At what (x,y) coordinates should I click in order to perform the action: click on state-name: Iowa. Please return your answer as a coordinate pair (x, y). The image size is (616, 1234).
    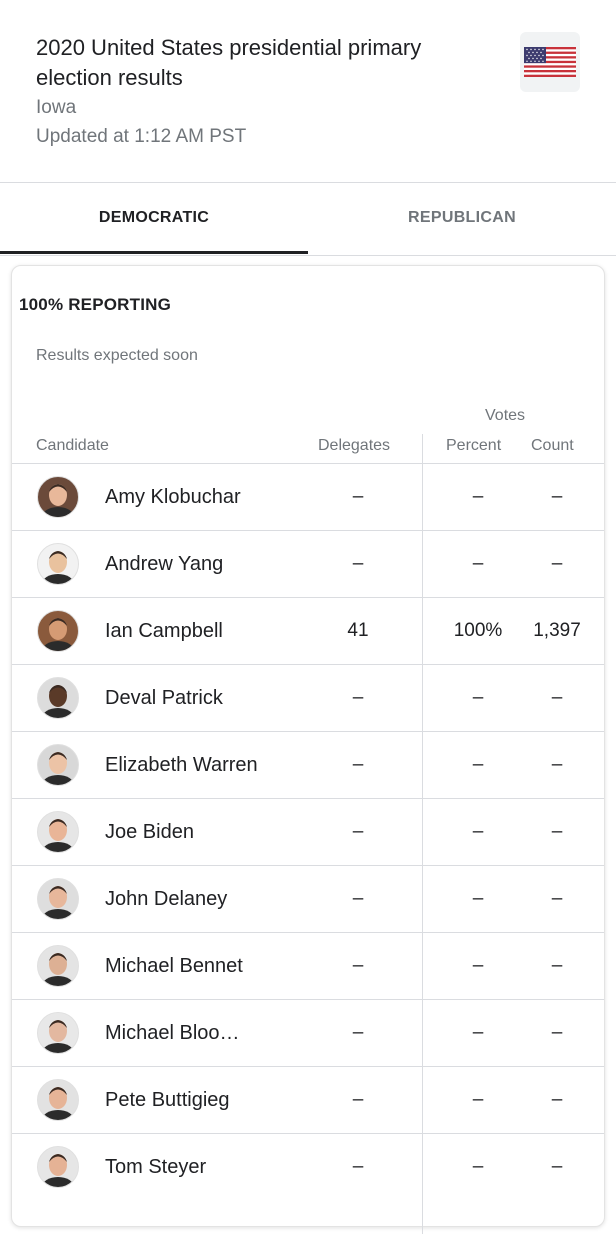
    Looking at the image, I should click on (56, 107).